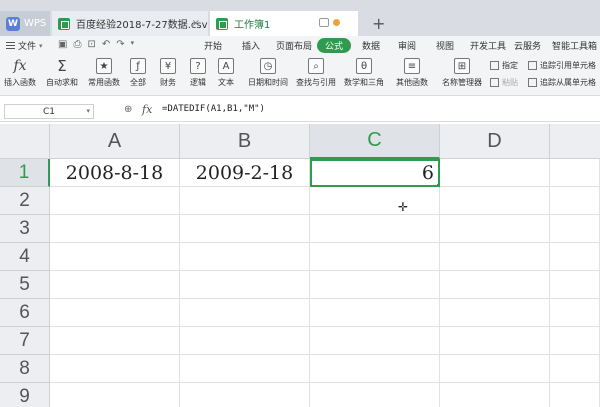  Describe the element at coordinates (495, 369) in the screenshot. I see `cell-d8` at that location.